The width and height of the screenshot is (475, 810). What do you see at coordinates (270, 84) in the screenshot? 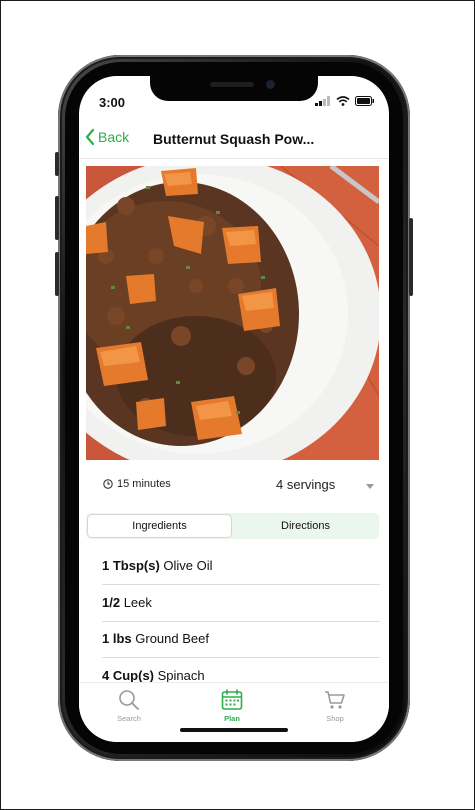
I see `front-camera` at bounding box center [270, 84].